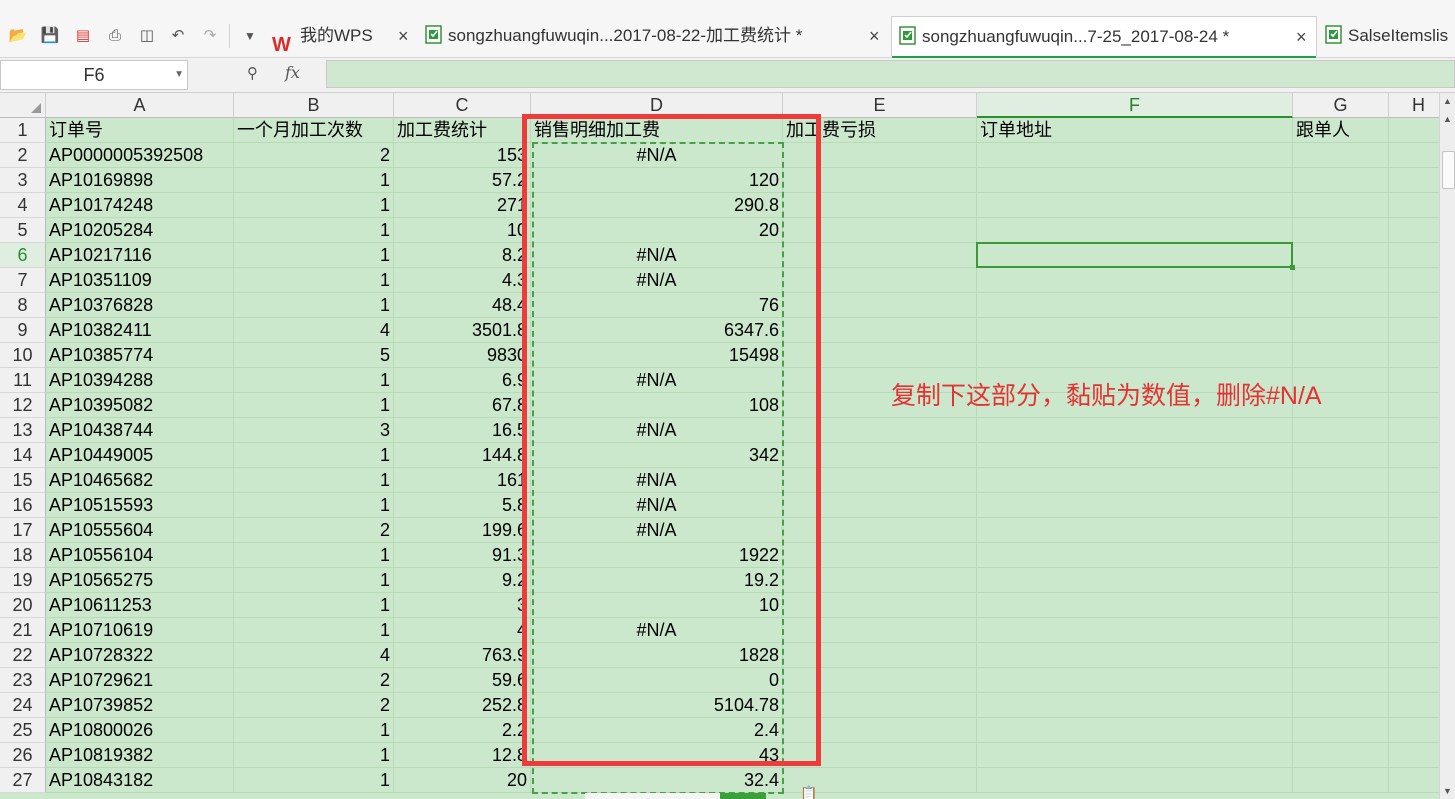 Image resolution: width=1455 pixels, height=799 pixels. Describe the element at coordinates (23, 630) in the screenshot. I see `row-header: 21` at that location.